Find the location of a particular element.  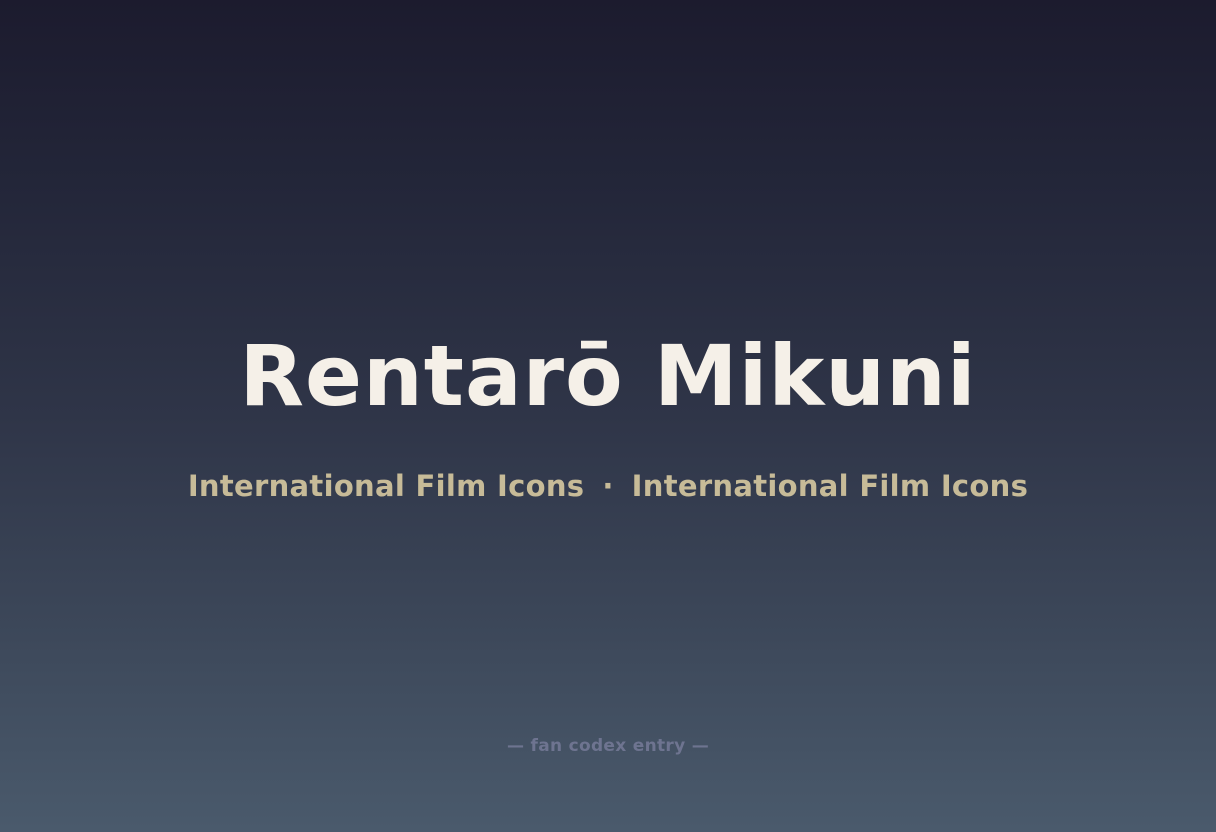

subtitle-right: International Film Icons is located at coordinates (830, 486).